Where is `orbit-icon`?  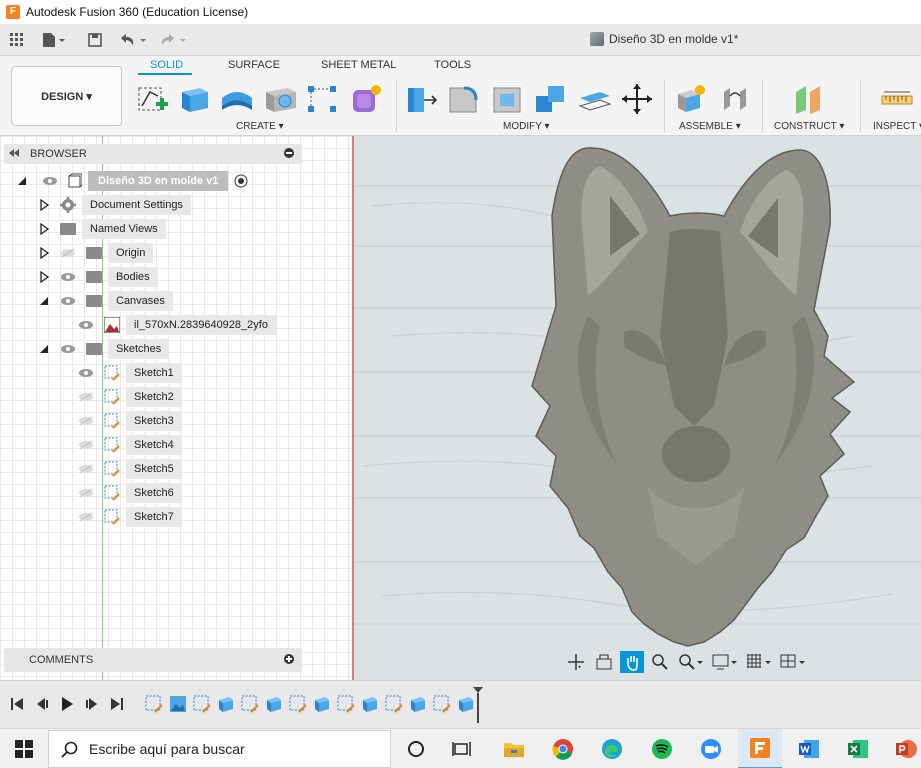
orbit-icon is located at coordinates (576, 662).